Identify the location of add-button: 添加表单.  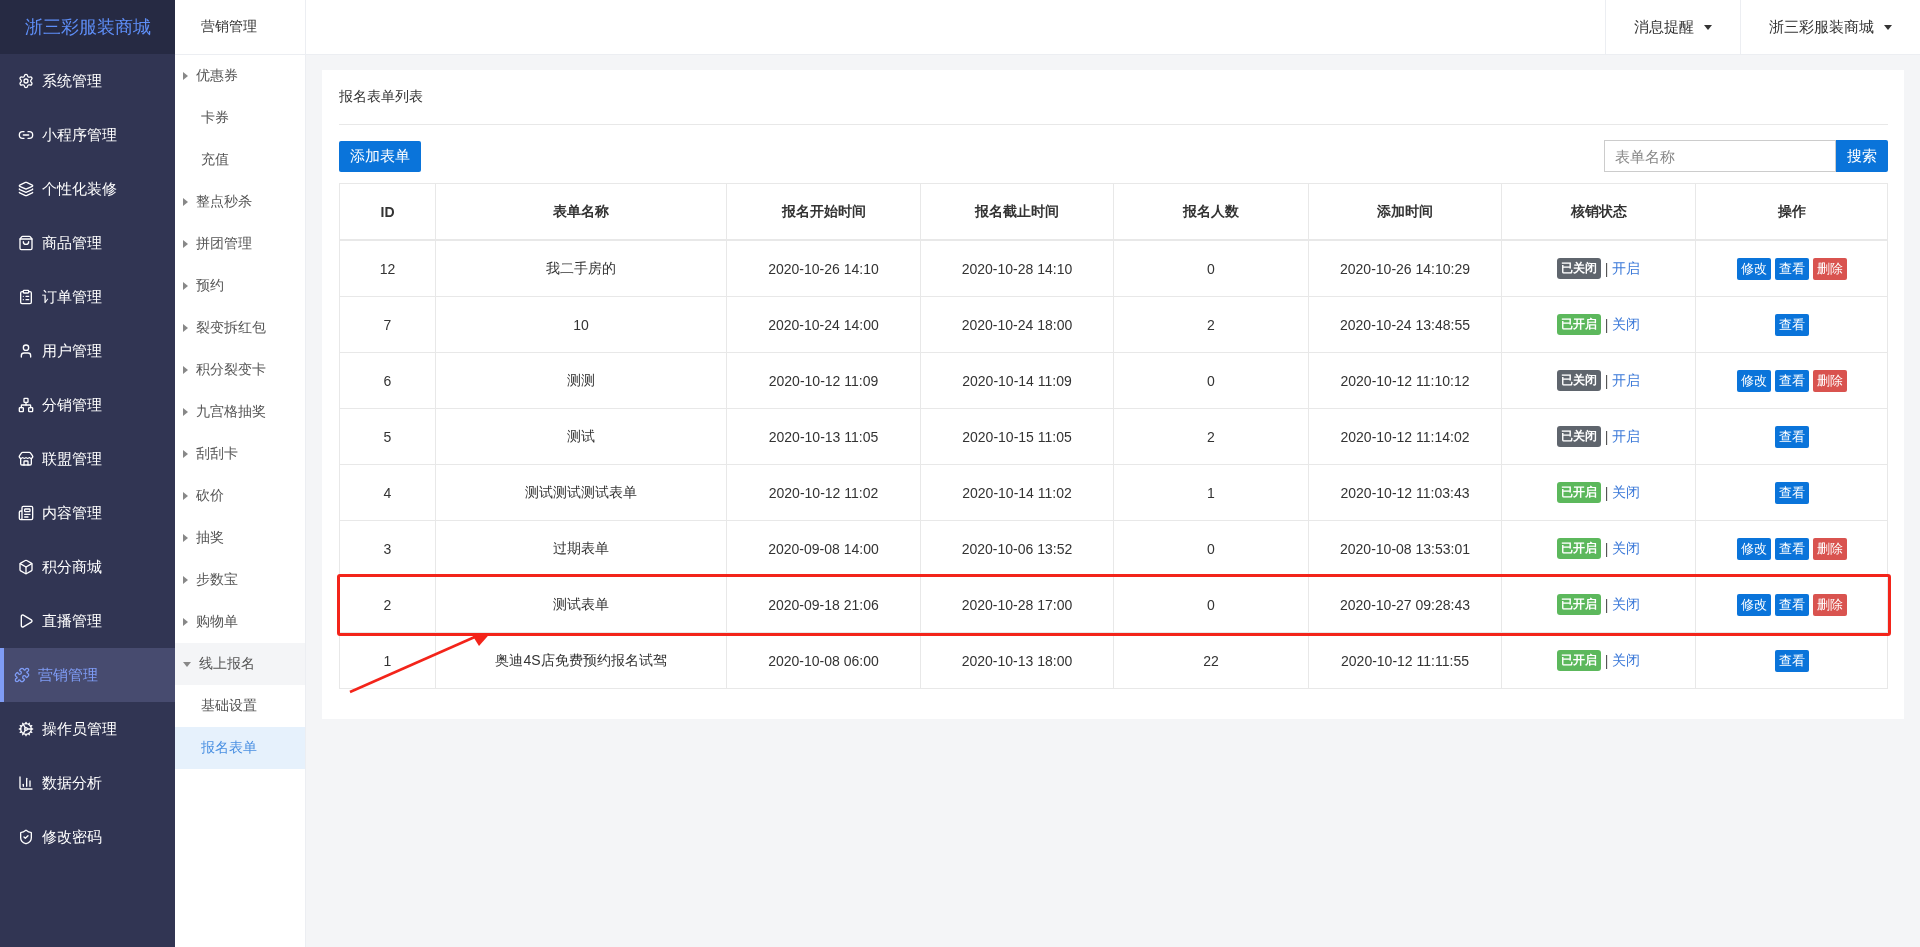
(380, 156).